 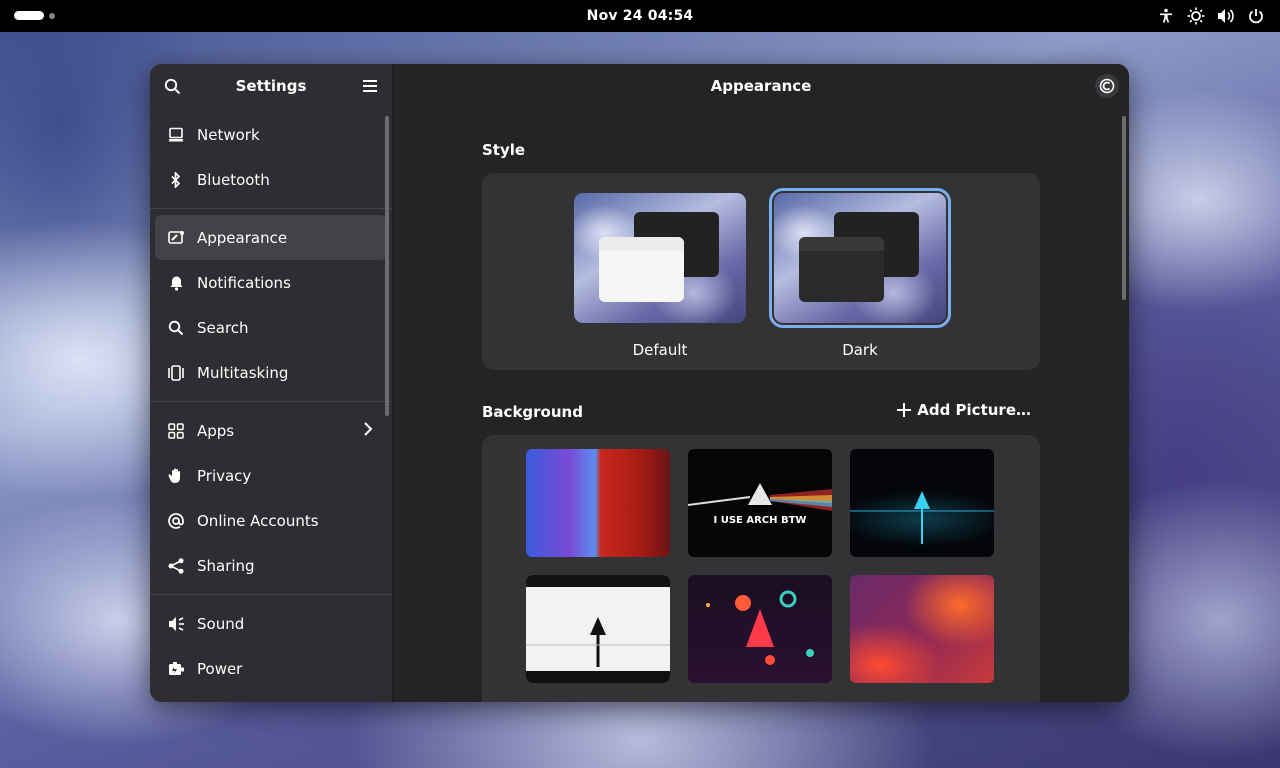 What do you see at coordinates (904, 410) in the screenshot?
I see `plus-icon` at bounding box center [904, 410].